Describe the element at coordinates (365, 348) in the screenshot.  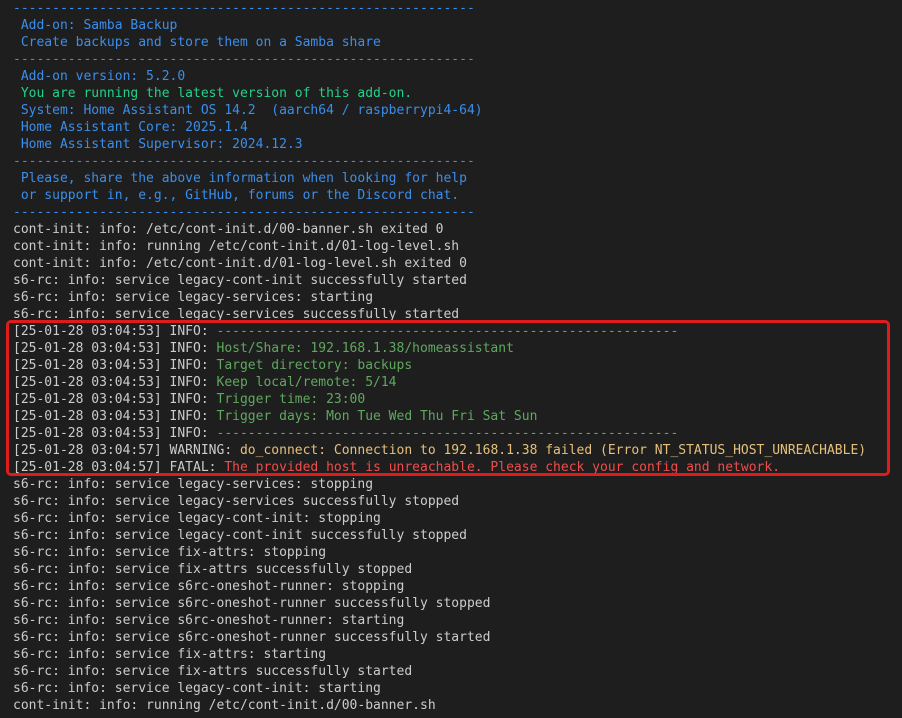
I see `log-text-segment: Host/Share: 192.168.1.38/homeassistant` at that location.